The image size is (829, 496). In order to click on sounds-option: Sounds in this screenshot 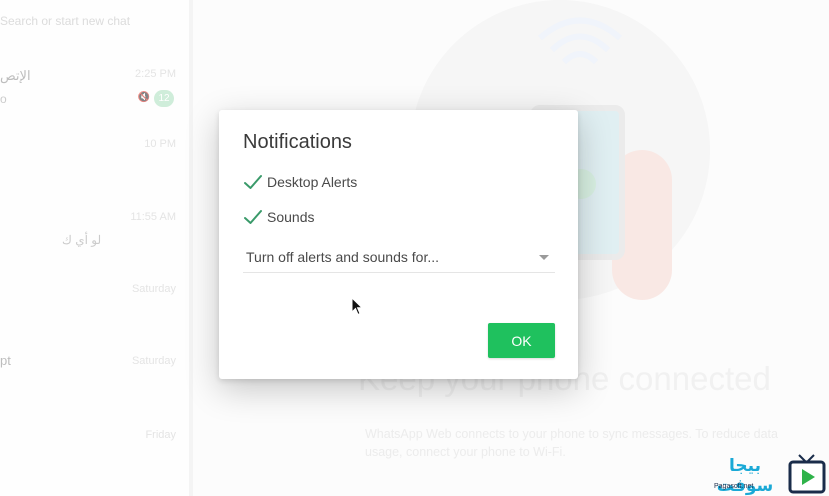, I will do `click(278, 217)`.